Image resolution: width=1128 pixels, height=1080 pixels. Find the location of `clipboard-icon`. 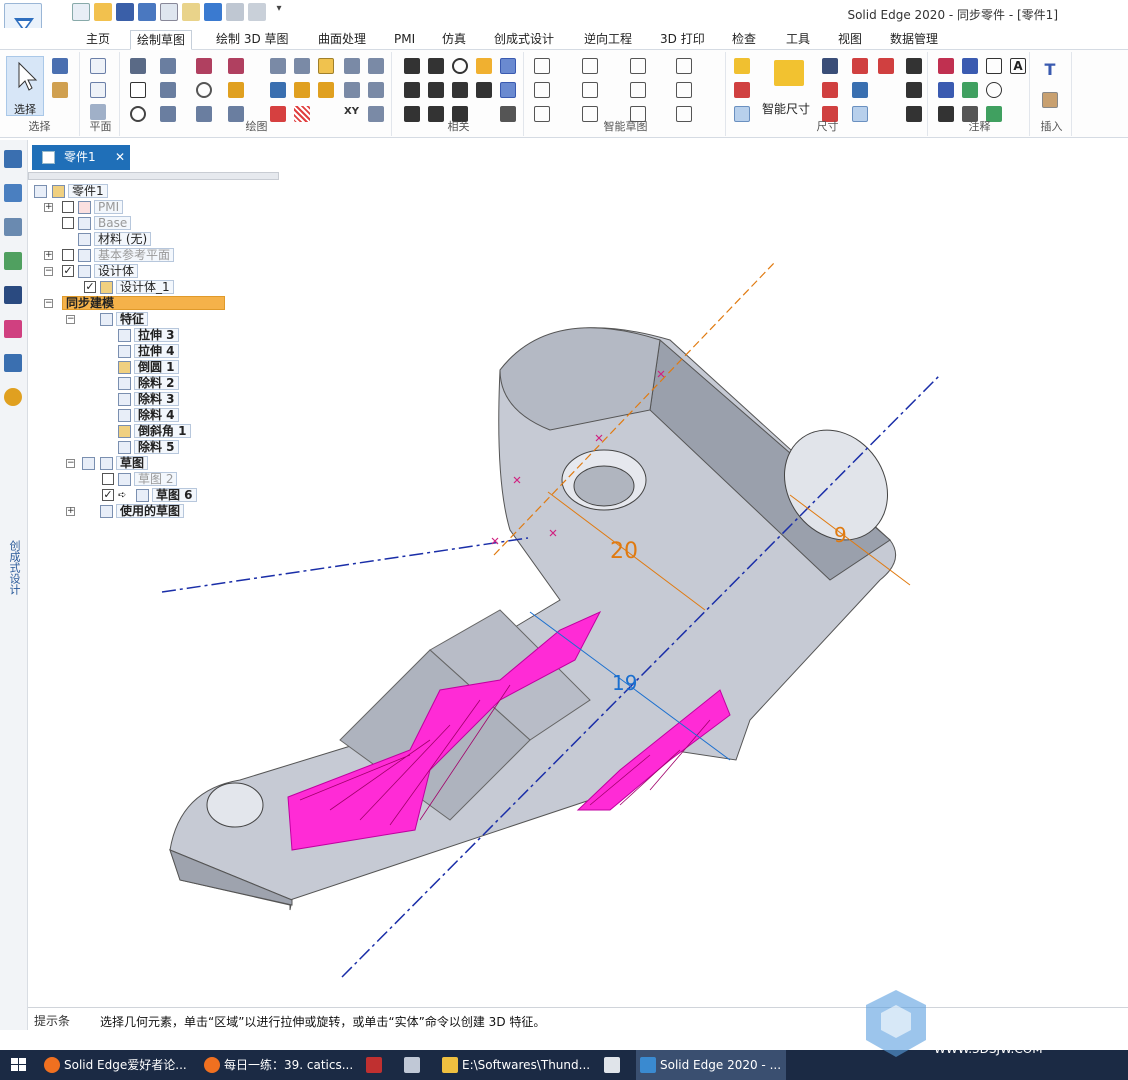

clipboard-icon is located at coordinates (191, 12).